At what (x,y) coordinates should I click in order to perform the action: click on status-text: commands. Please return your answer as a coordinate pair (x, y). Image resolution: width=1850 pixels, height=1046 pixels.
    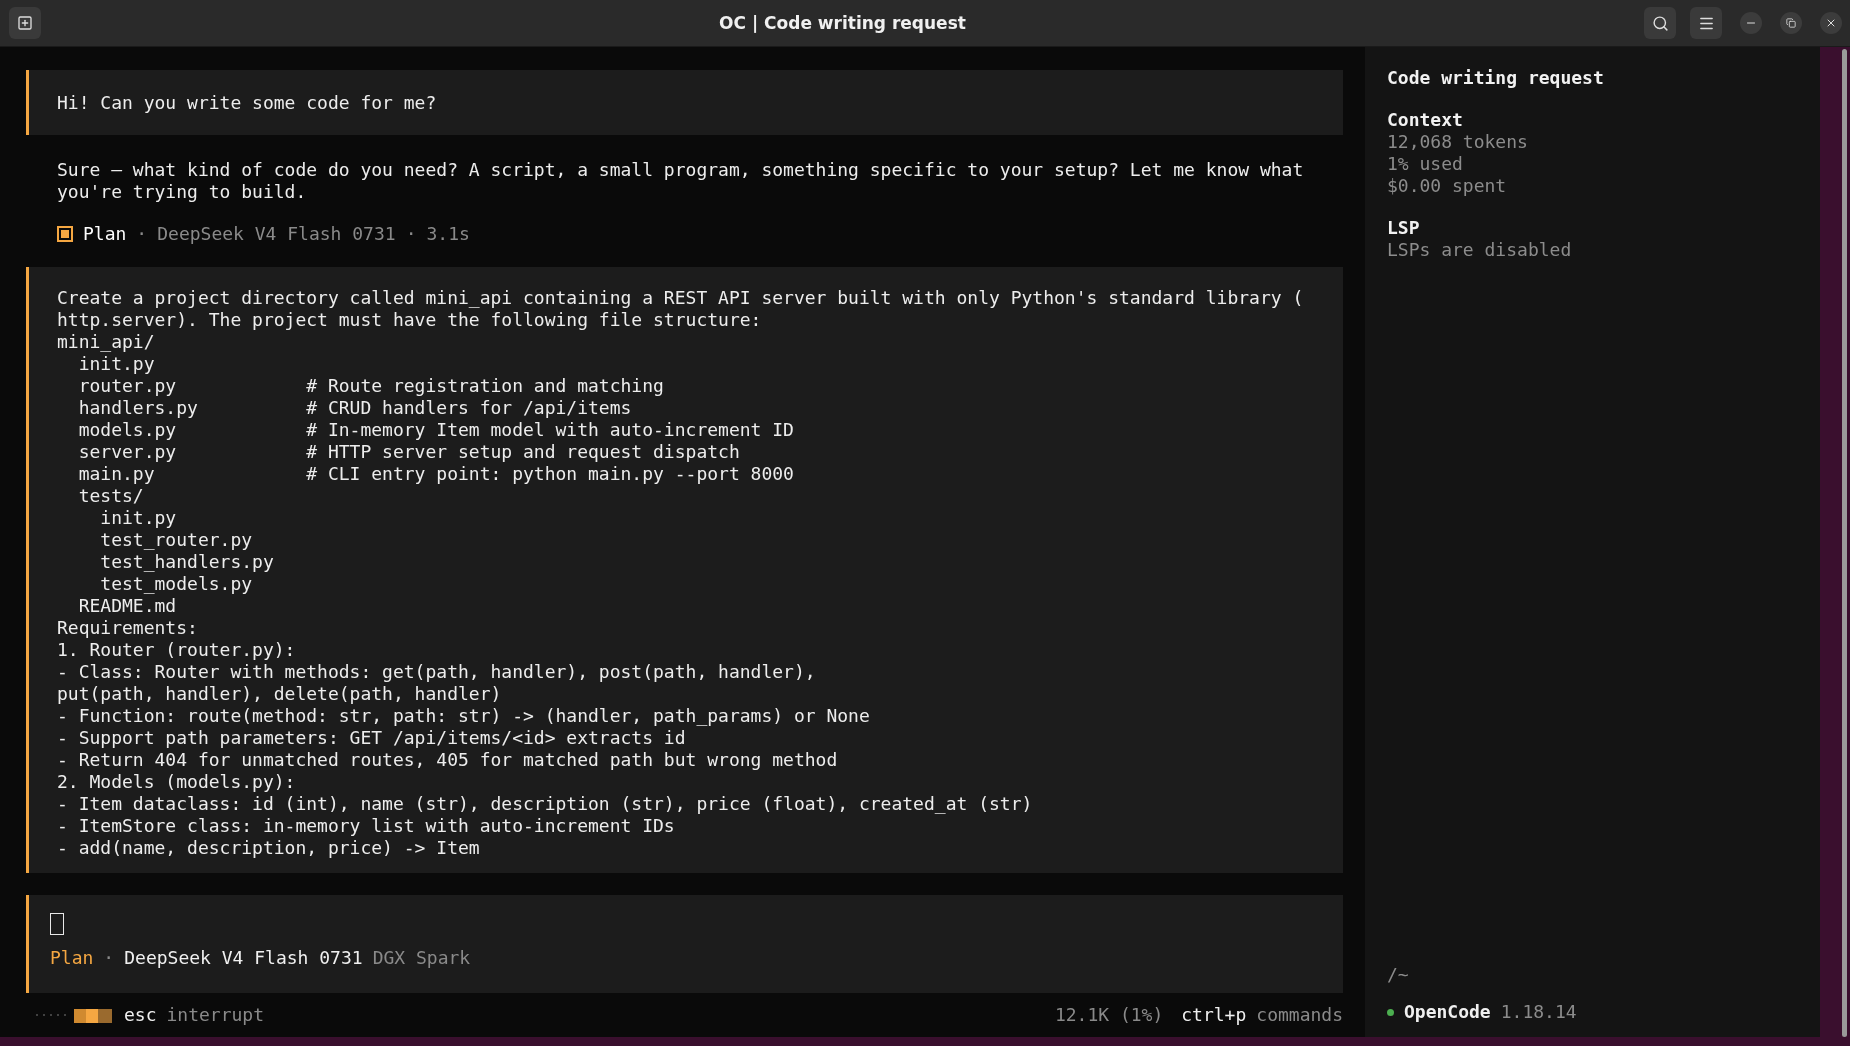
    Looking at the image, I should click on (1299, 1015).